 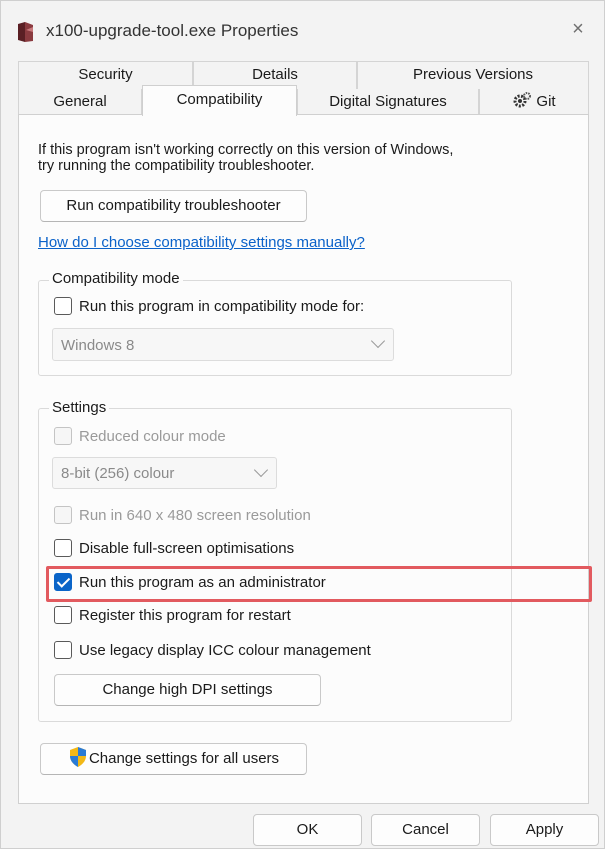 I want to click on change-all-users-button: Change settings for all users, so click(x=173, y=759).